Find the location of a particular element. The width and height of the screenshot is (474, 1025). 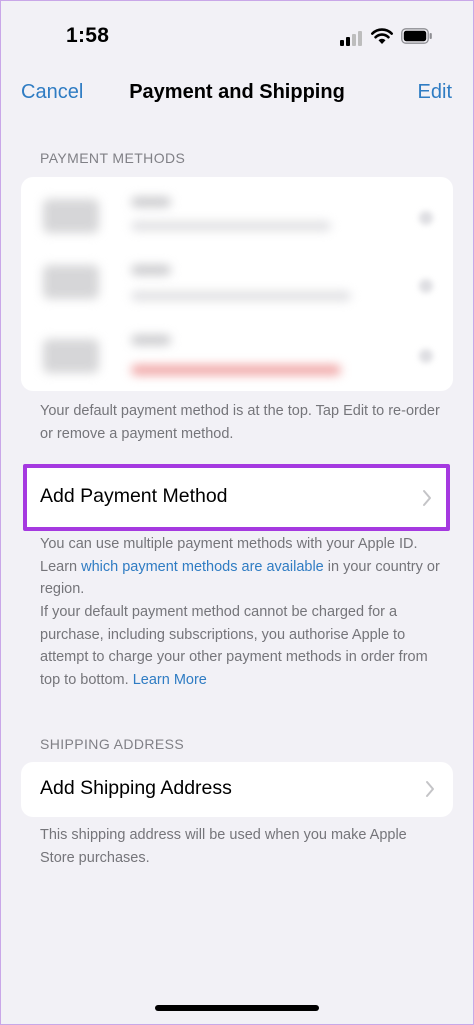

shipping-address-header: SHIPPING ADDRESS is located at coordinates (112, 744).